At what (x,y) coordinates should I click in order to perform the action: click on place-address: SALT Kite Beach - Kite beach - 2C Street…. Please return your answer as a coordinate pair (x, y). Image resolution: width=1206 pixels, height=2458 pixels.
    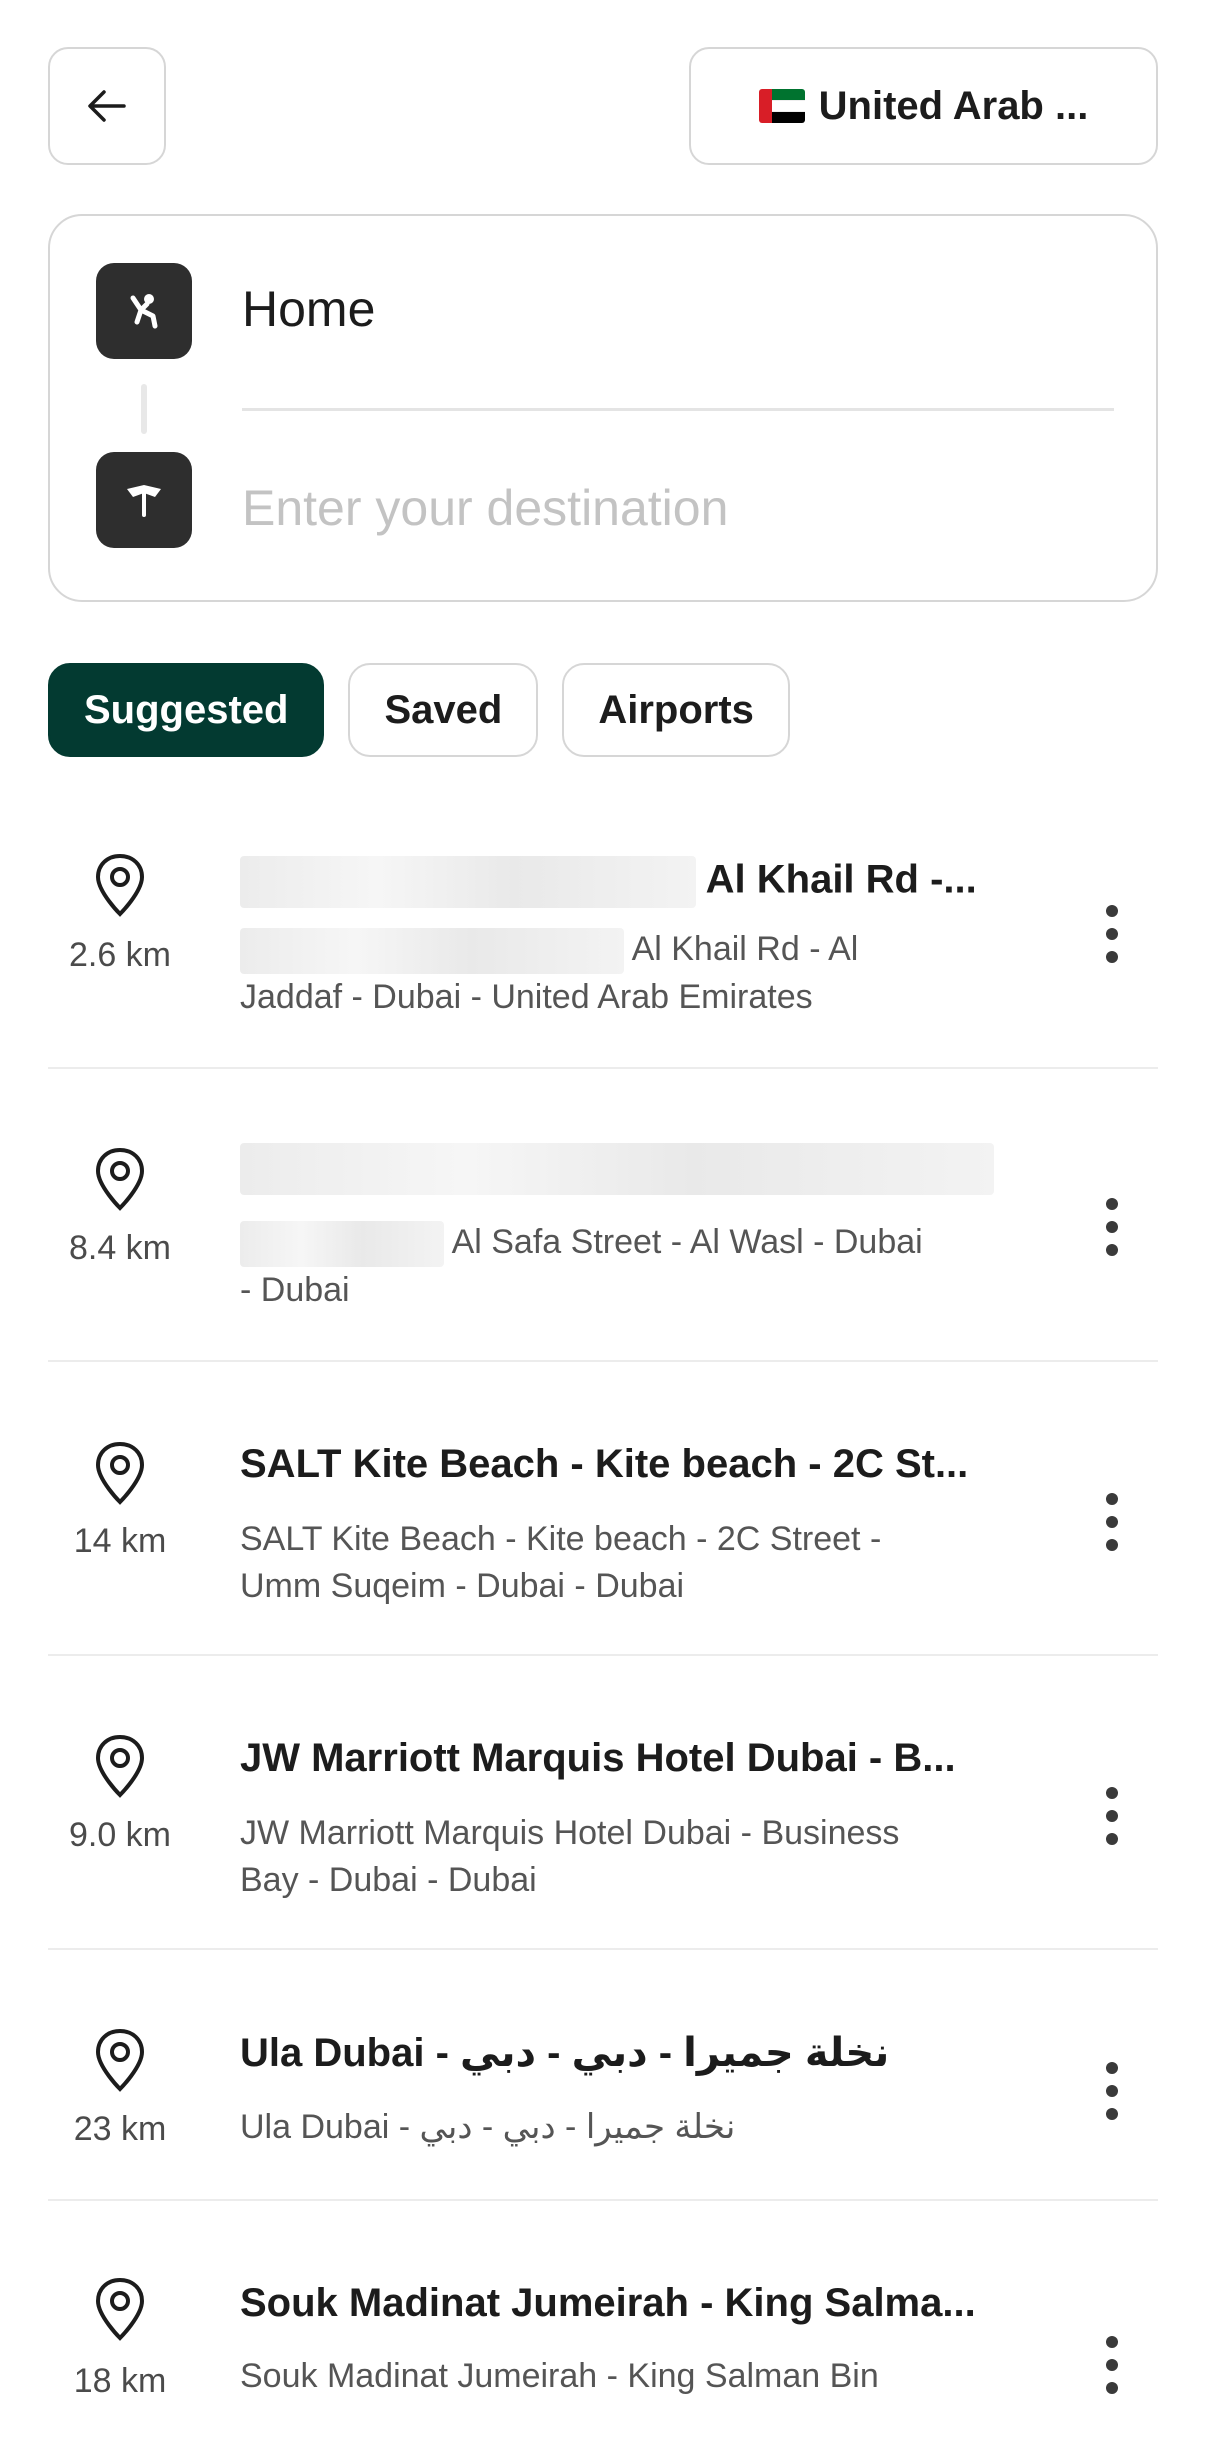
    Looking at the image, I should click on (561, 1562).